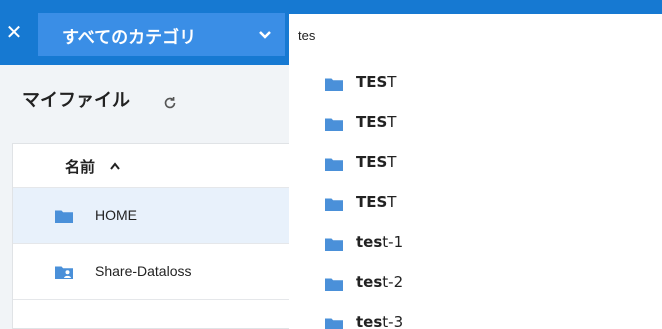 This screenshot has width=662, height=329. I want to click on chevron-down-icon, so click(265, 35).